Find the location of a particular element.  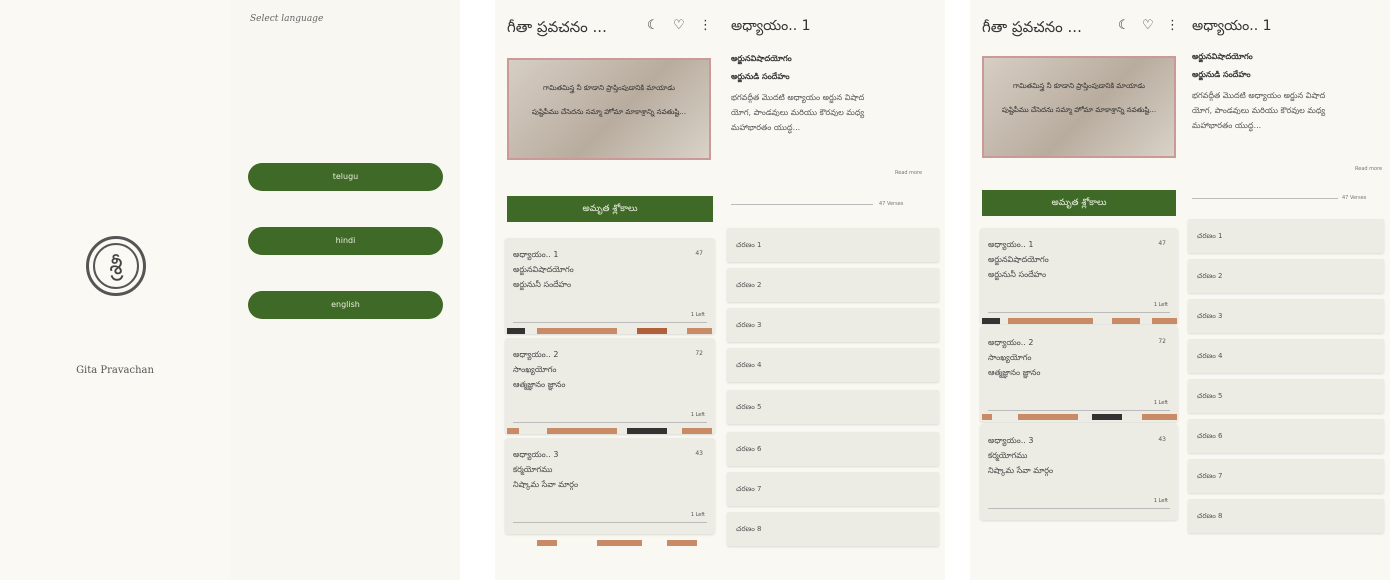

logo-glyph: శ్రీ is located at coordinates (116, 266).